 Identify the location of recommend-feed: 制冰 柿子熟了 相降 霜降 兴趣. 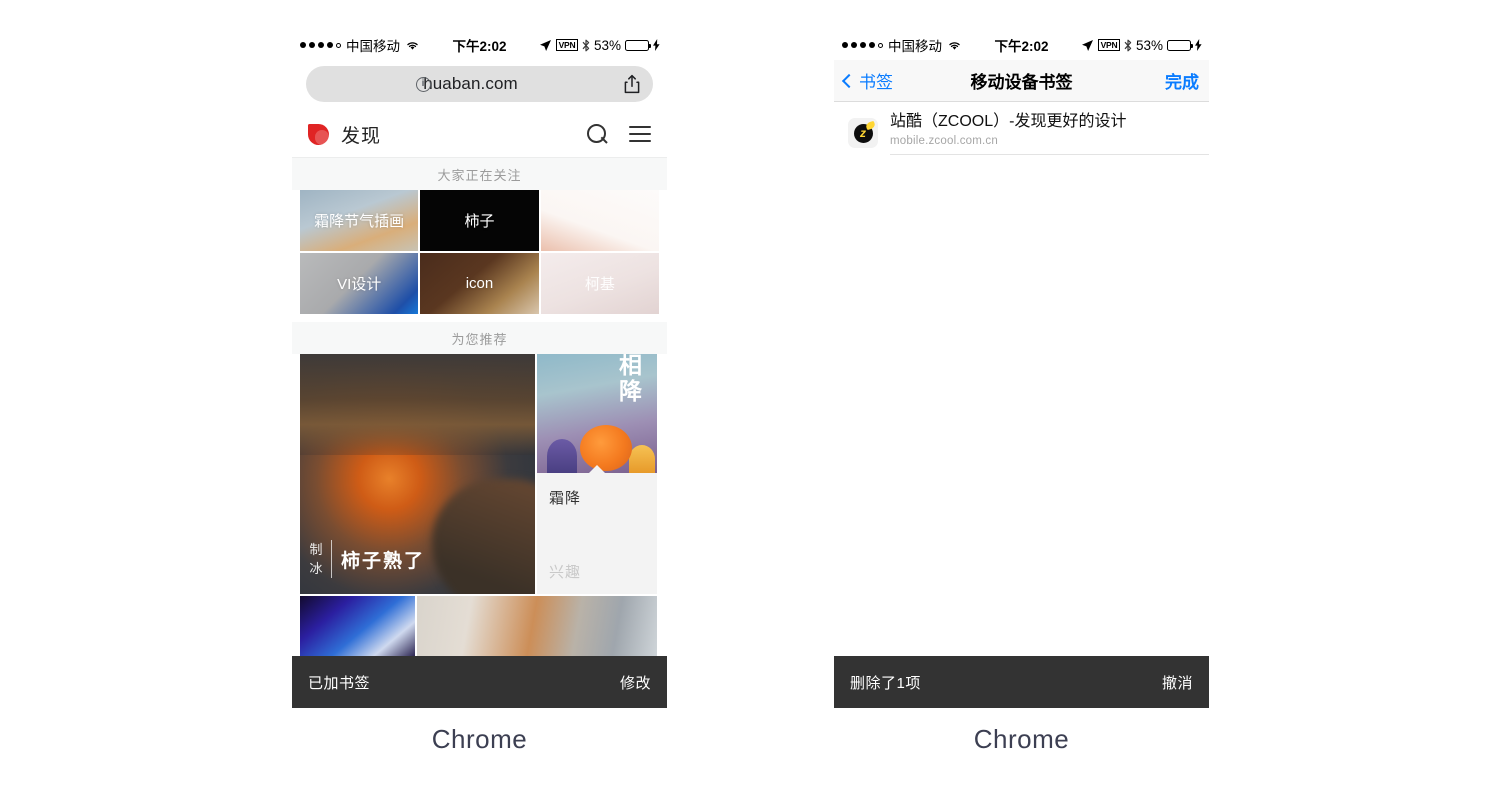
(479, 507).